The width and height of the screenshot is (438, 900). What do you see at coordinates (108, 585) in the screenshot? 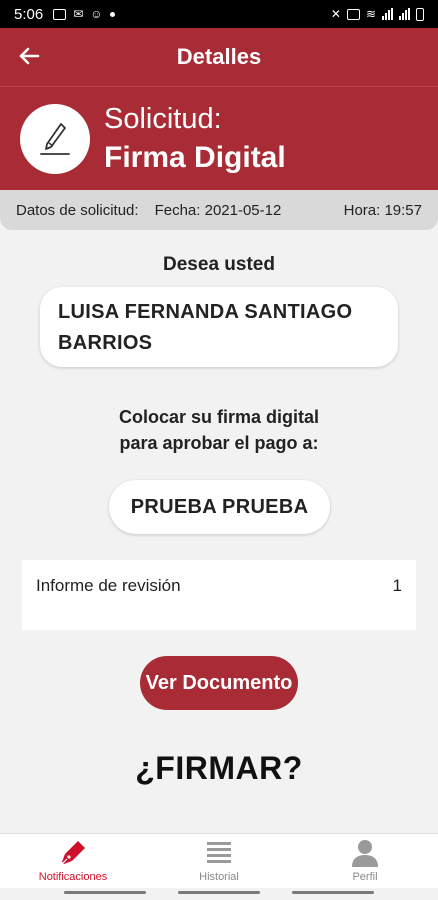
I see `report-label: Informe de revisión` at bounding box center [108, 585].